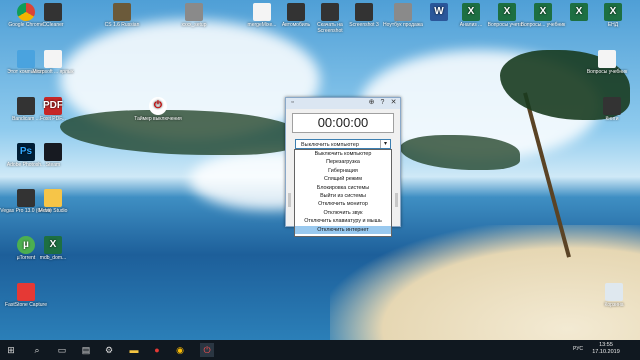 This screenshot has width=640, height=360. I want to click on desktop-icon-label: CS 1.6 Russian, so click(122, 25).